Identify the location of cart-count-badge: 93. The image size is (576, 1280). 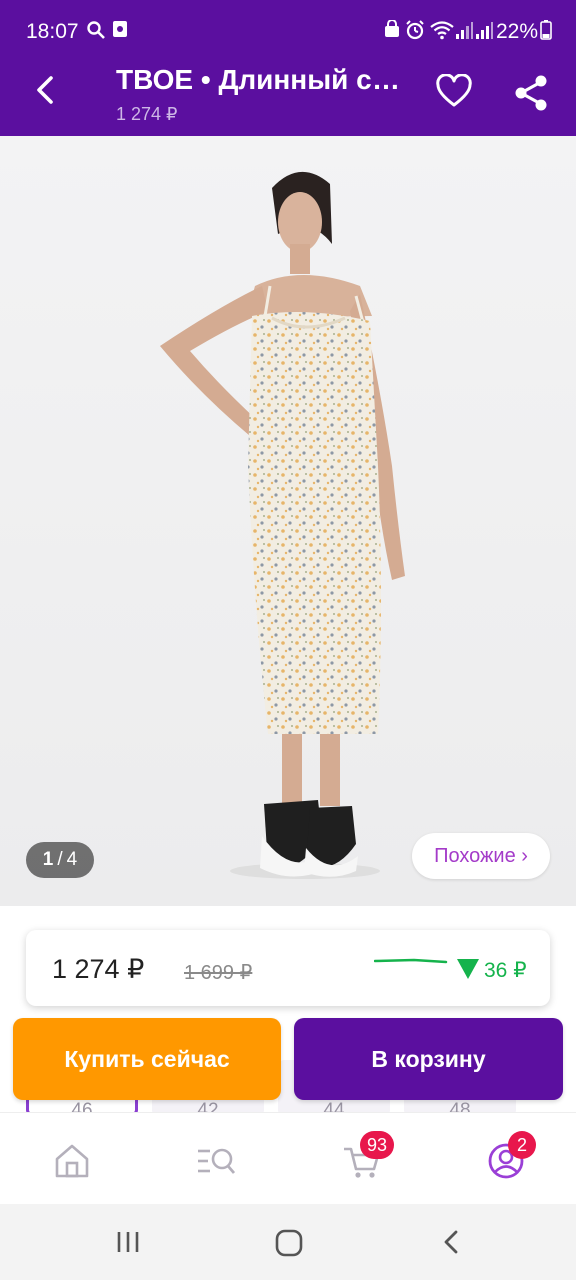
(377, 1145).